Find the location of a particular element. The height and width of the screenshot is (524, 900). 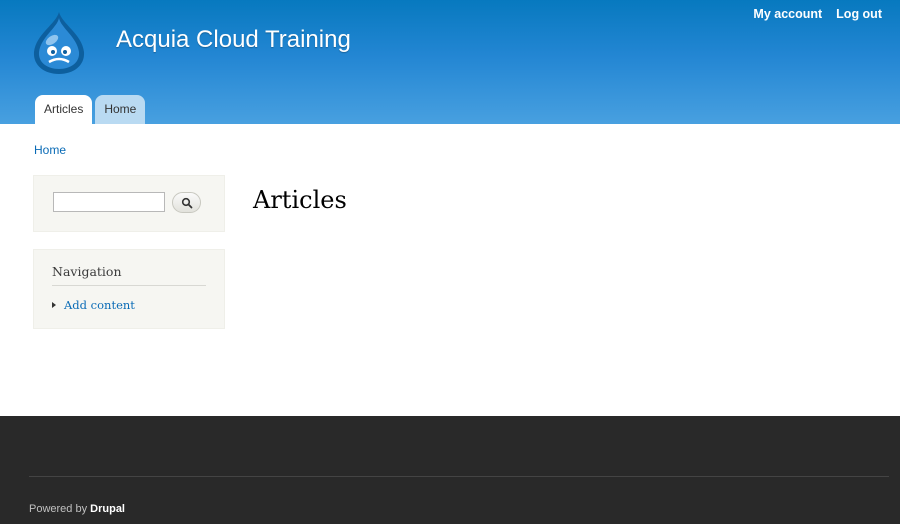

search-block is located at coordinates (129, 203).